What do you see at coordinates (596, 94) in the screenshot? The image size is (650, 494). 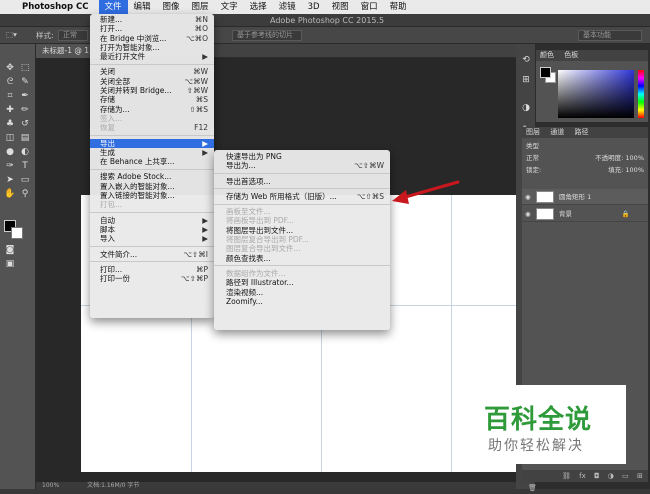 I see `color-spectrum-picker` at bounding box center [596, 94].